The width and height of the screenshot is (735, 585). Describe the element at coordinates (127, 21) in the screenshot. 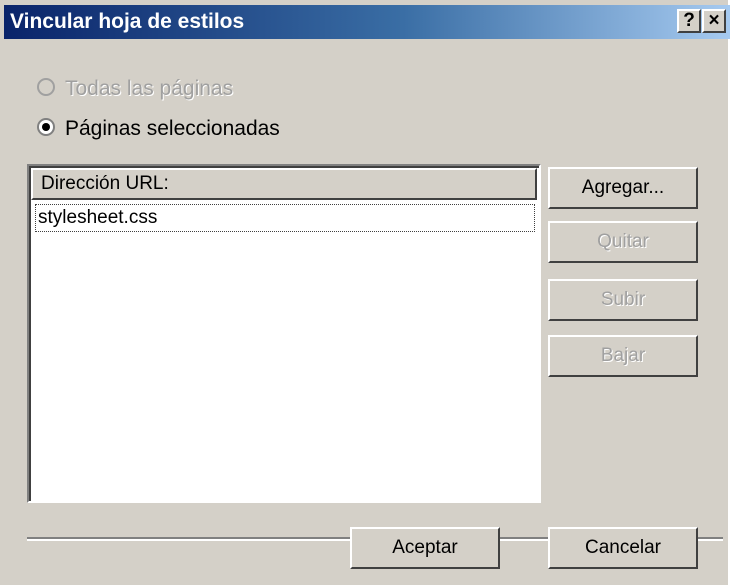

I see `dialog-title: Vincular hoja de estilos` at that location.